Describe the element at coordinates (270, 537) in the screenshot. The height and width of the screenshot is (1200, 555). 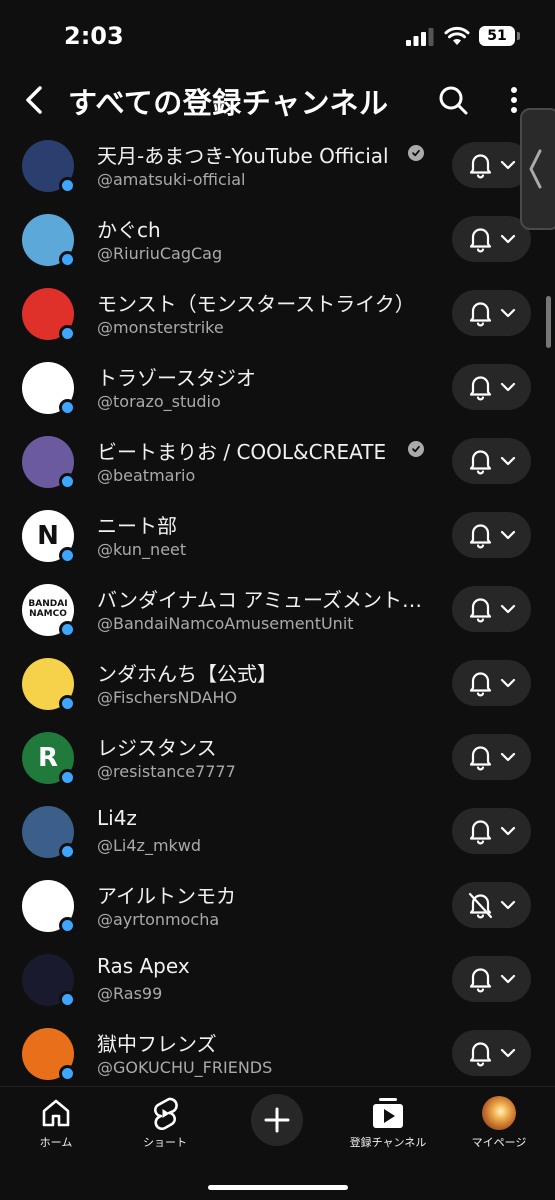
I see `channel-row: N ニート部 @kun_neet` at that location.